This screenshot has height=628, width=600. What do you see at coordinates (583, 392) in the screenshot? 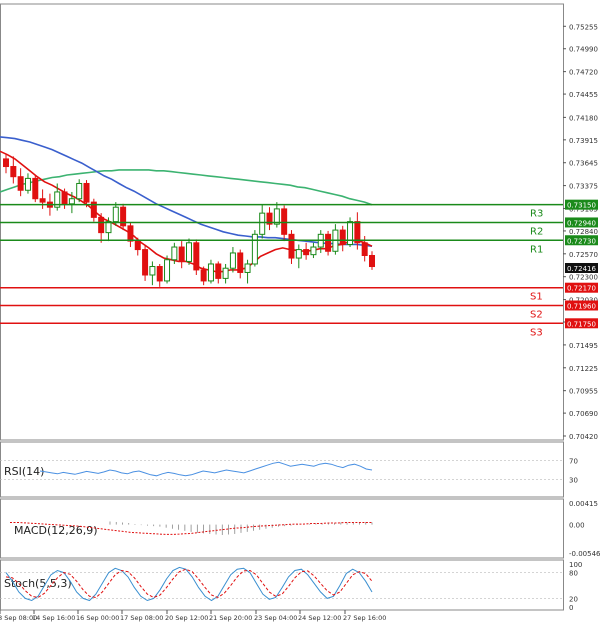
I see `price-tick-label: 0.70955` at bounding box center [583, 392].